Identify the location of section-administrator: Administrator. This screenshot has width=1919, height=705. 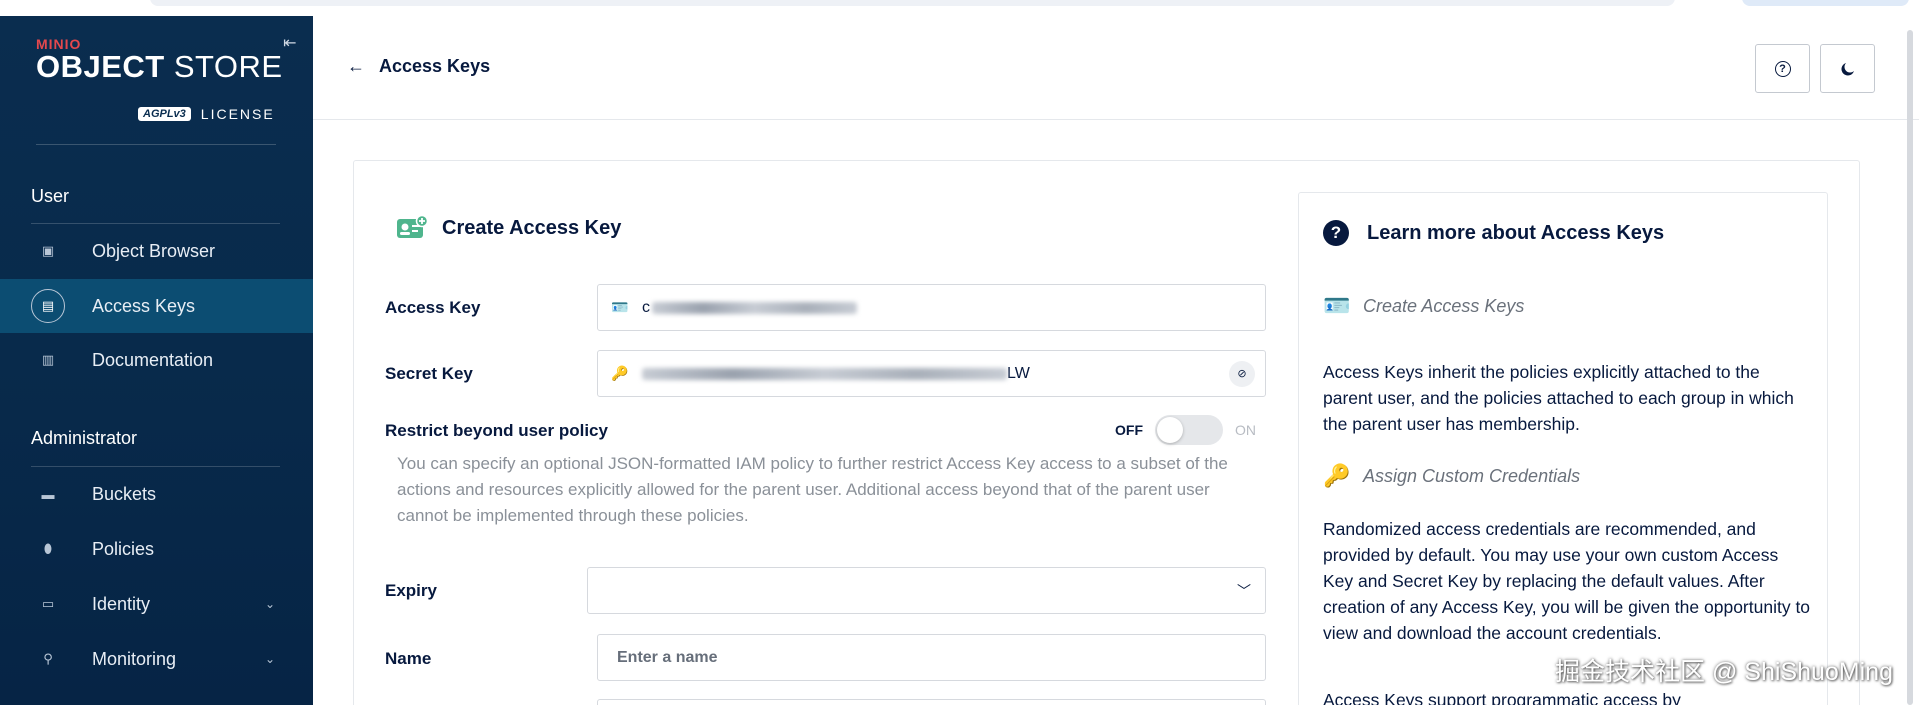
(84, 438).